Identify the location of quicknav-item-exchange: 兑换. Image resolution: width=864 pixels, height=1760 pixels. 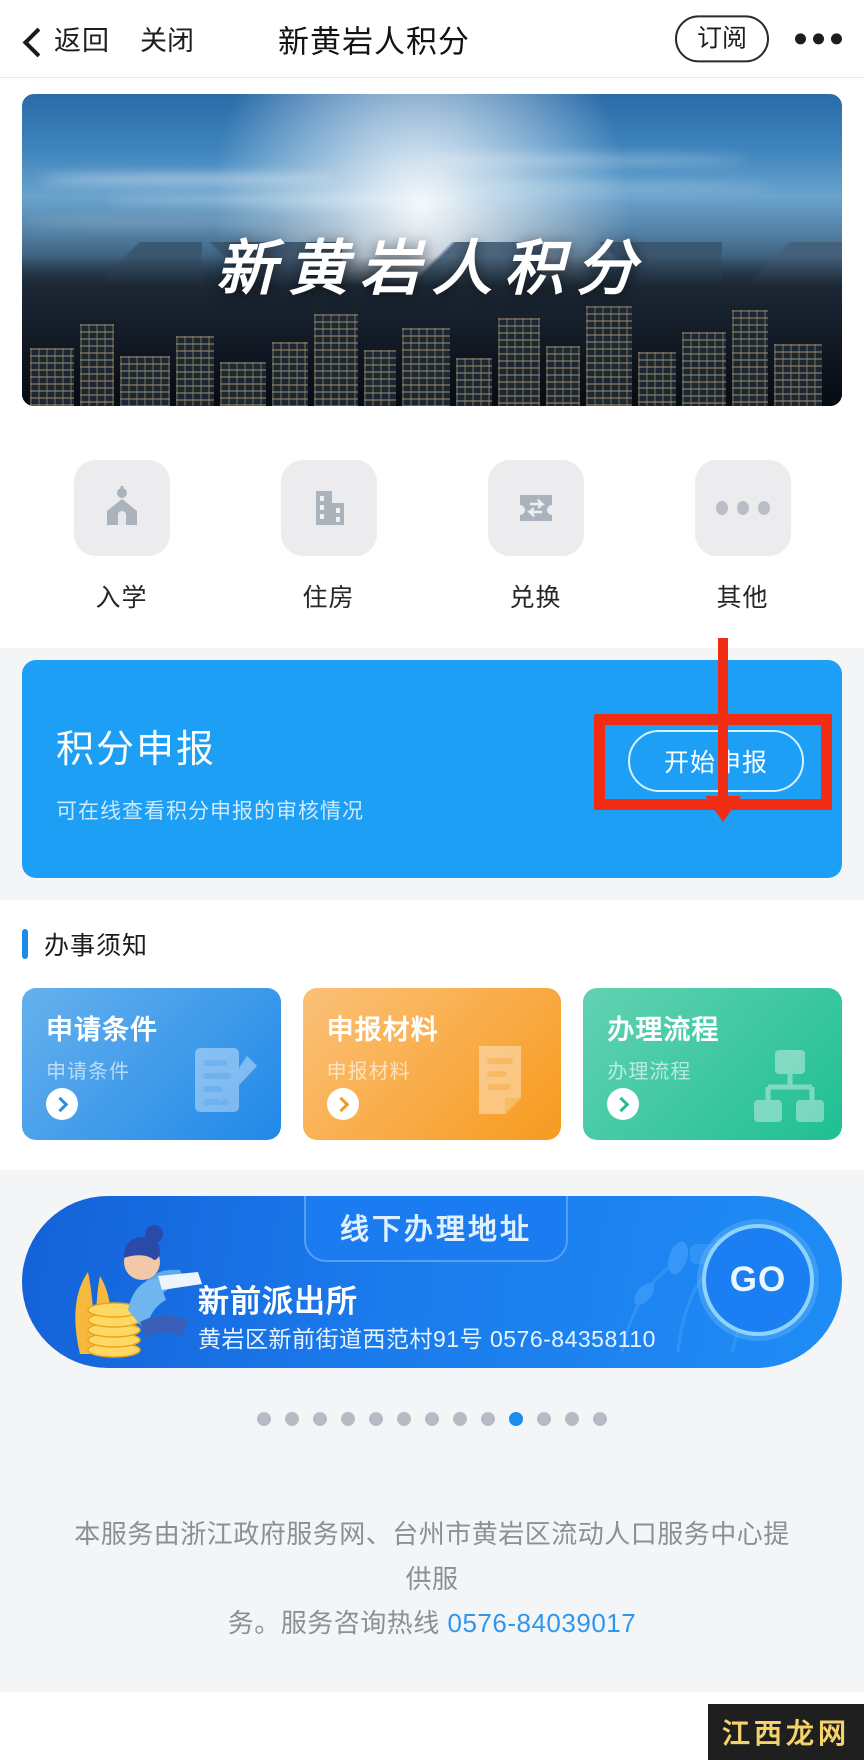
(535, 537).